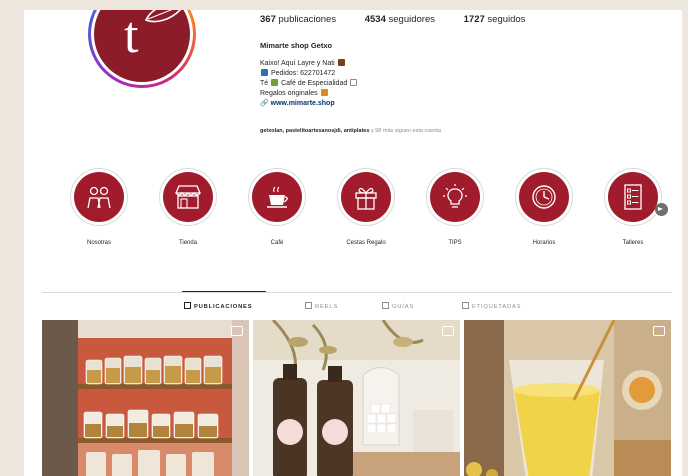  Describe the element at coordinates (385, 305) in the screenshot. I see `guides-icon` at that location.